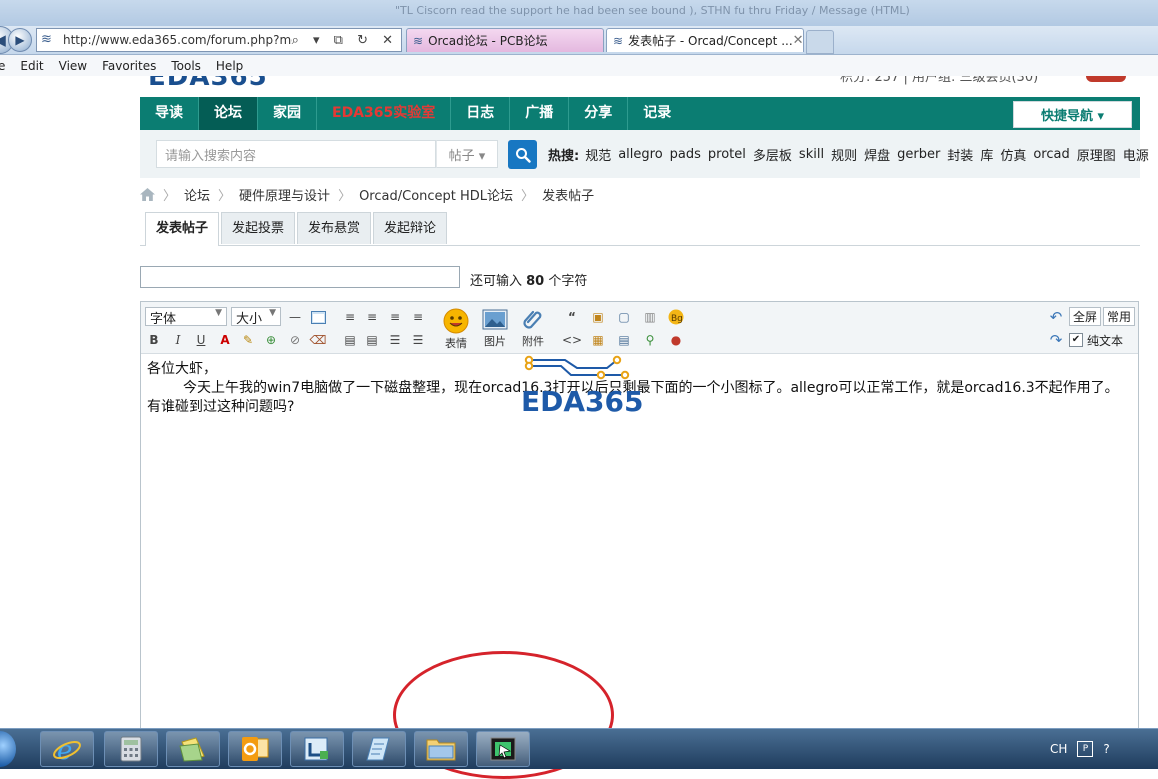 This screenshot has height=779, width=1158. Describe the element at coordinates (284, 194) in the screenshot. I see `breadcrumb-hardware: 硬件原理与设计` at that location.